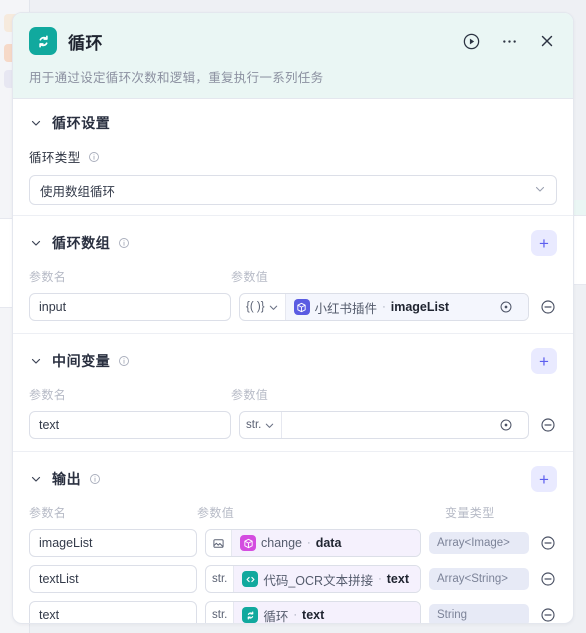 The height and width of the screenshot is (633, 586). What do you see at coordinates (78, 191) in the screenshot?
I see `loop-type-select-value: 使用数组循环` at bounding box center [78, 191].